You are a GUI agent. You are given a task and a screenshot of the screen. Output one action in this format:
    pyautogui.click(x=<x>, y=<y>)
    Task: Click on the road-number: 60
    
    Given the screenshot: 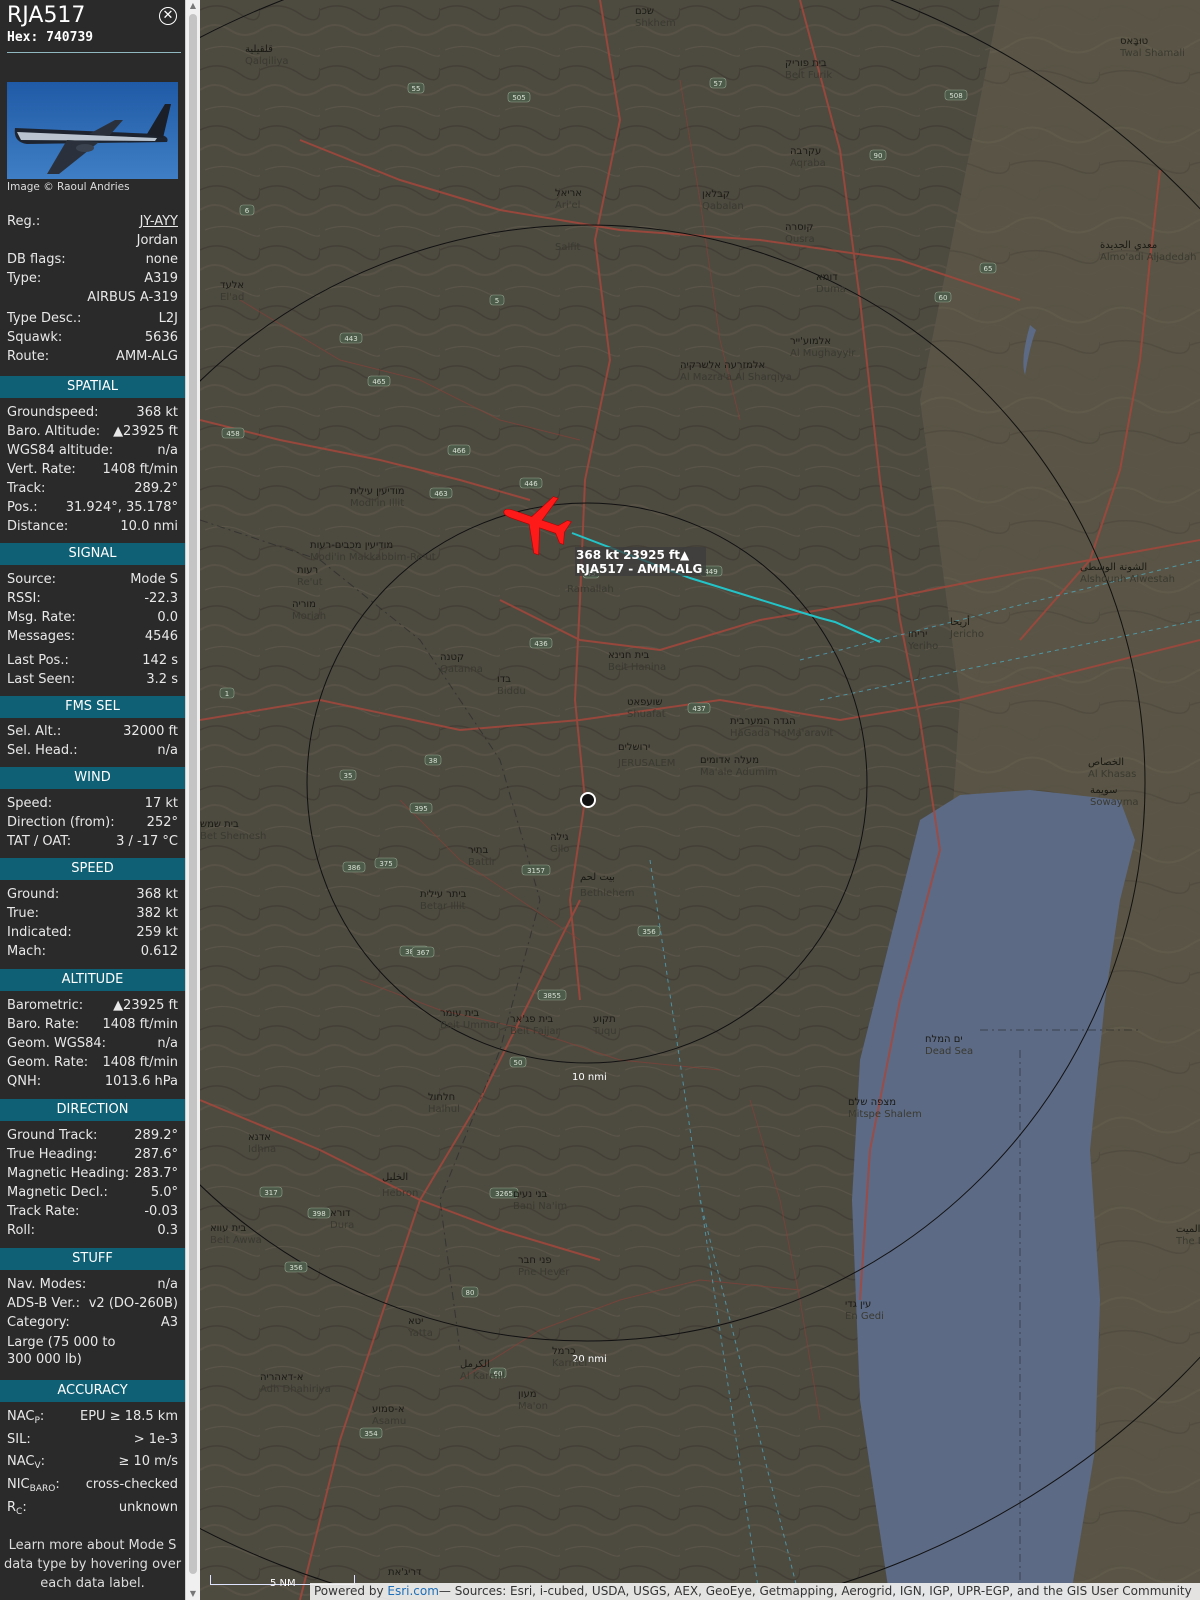 What is the action you would take?
    pyautogui.click(x=943, y=298)
    